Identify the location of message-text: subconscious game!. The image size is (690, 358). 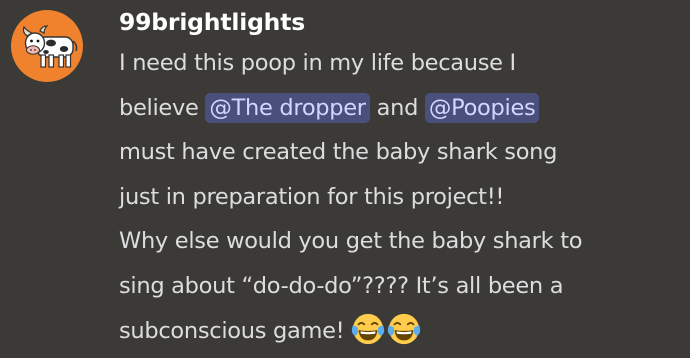
(235, 330).